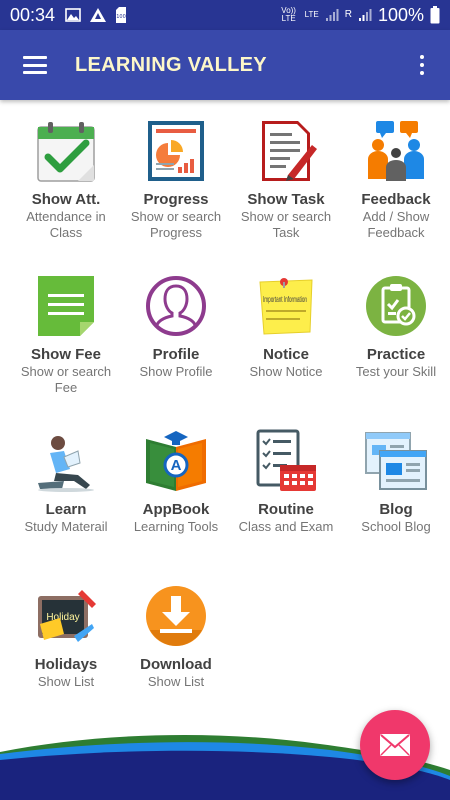 This screenshot has width=450, height=800. I want to click on signal-icon, so click(332, 15).